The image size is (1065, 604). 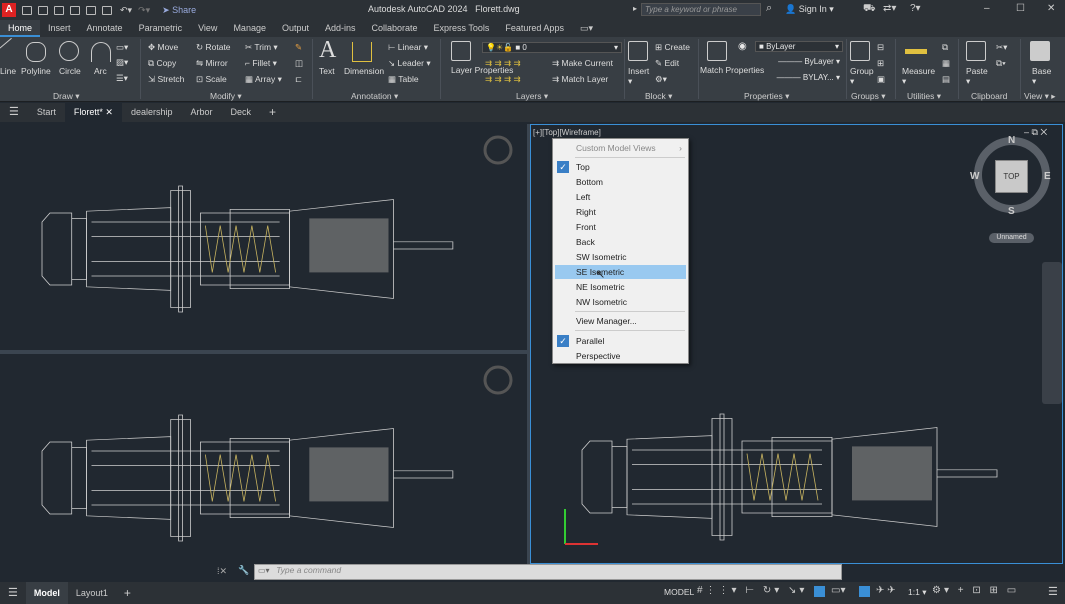 I want to click on command-input: ▭▾ Type a command, so click(x=548, y=572).